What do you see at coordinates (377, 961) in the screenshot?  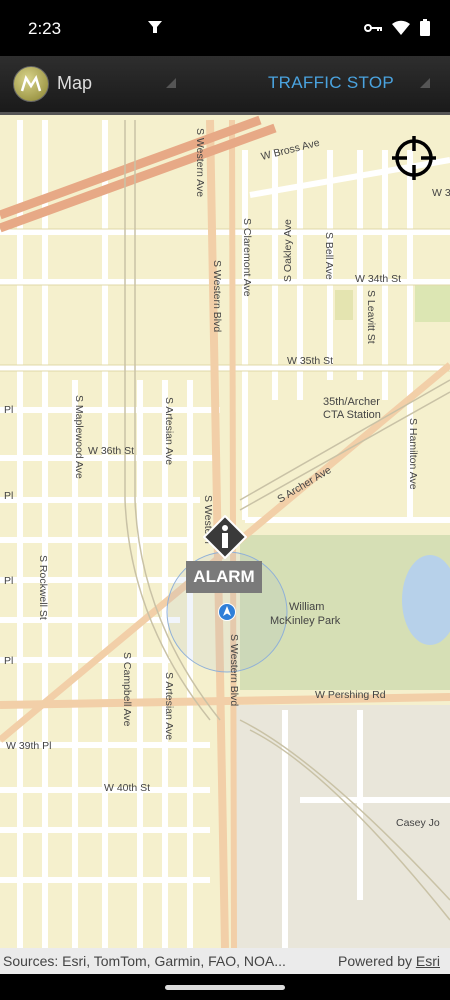 I see `powered-by-text: Powered by` at bounding box center [377, 961].